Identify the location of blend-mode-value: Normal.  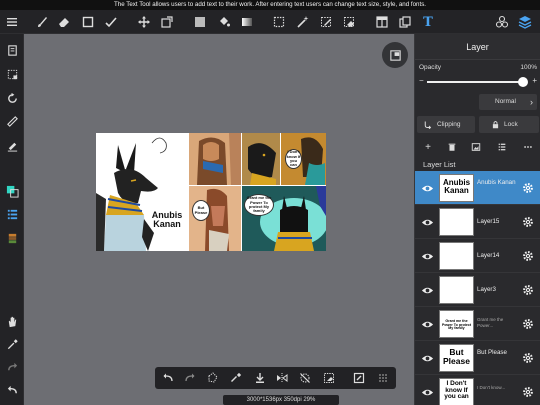
(505, 101).